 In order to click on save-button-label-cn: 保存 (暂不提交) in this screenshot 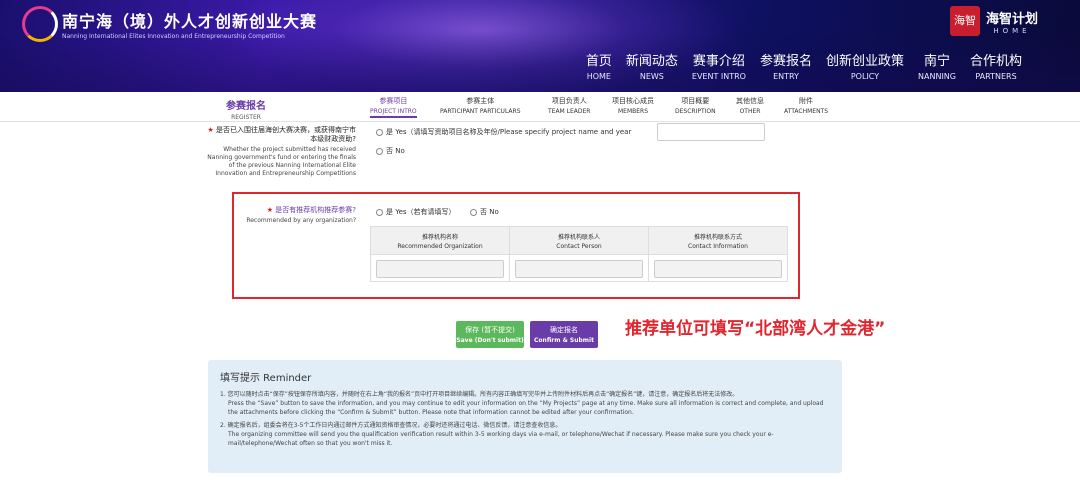, I will do `click(490, 330)`.